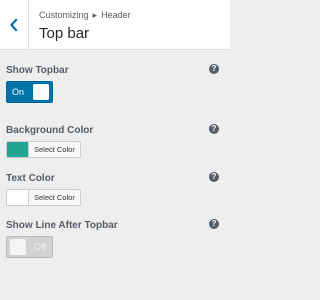  I want to click on text-color-swatch, so click(17, 197).